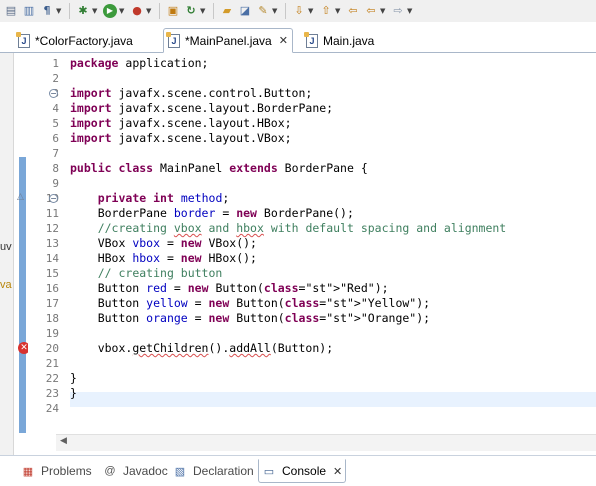 The height and width of the screenshot is (486, 596). I want to click on tab-colorfactory: J *ColorFactory.java, so click(75, 40).